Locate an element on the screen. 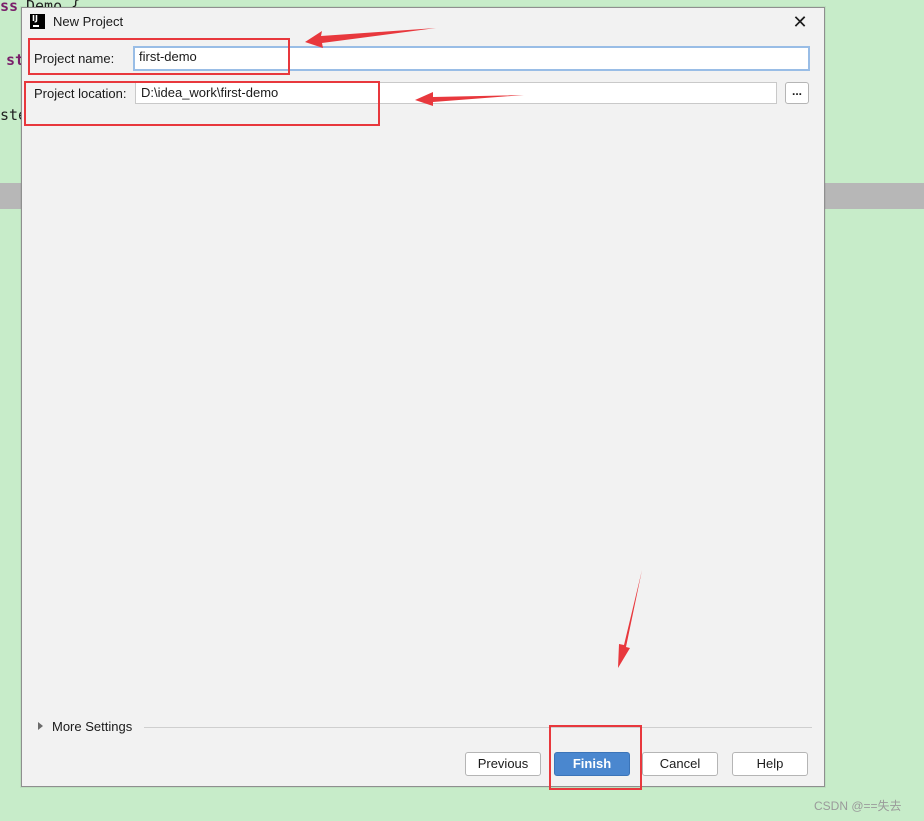 This screenshot has height=821, width=924. arrow-to-finish is located at coordinates (630, 619).